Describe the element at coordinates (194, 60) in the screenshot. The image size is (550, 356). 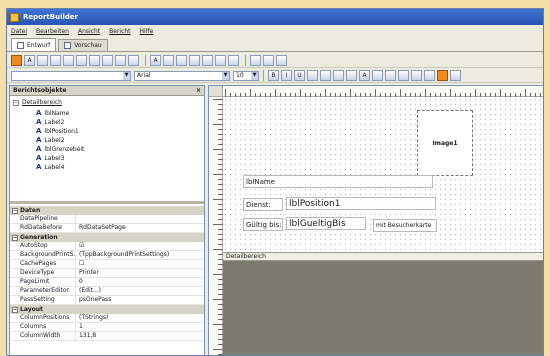
I see `dbcalc-tool-icon` at that location.